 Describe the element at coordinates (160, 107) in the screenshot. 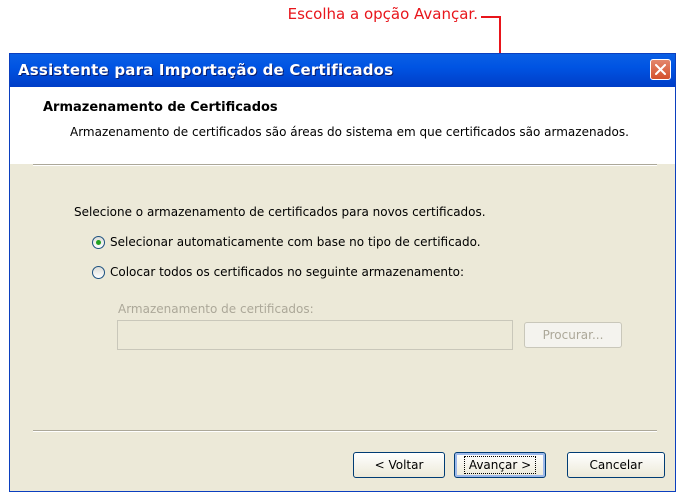

I see `page-title: Armazenamento de Certificados` at that location.